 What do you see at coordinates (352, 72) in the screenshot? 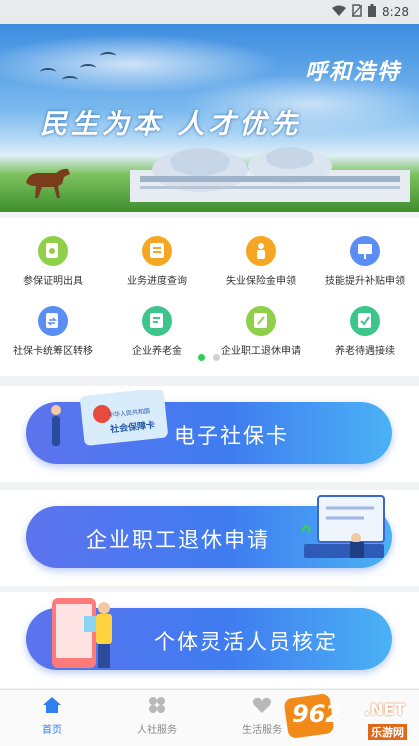
I see `city-title: 呼和浩特` at bounding box center [352, 72].